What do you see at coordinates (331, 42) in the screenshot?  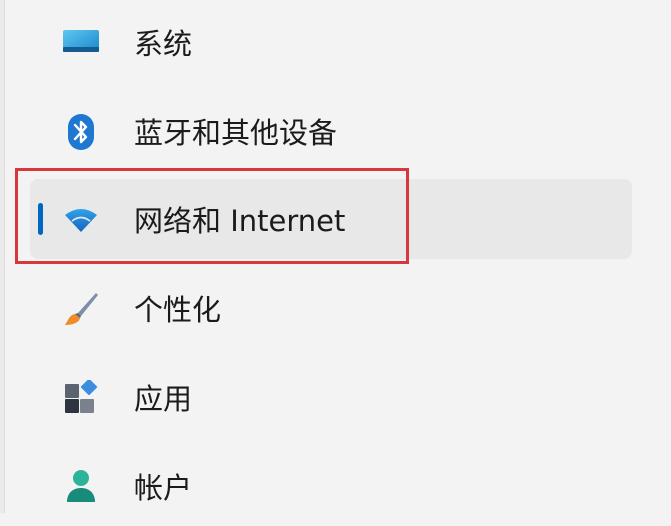 I see `nav-item-system: 系统` at bounding box center [331, 42].